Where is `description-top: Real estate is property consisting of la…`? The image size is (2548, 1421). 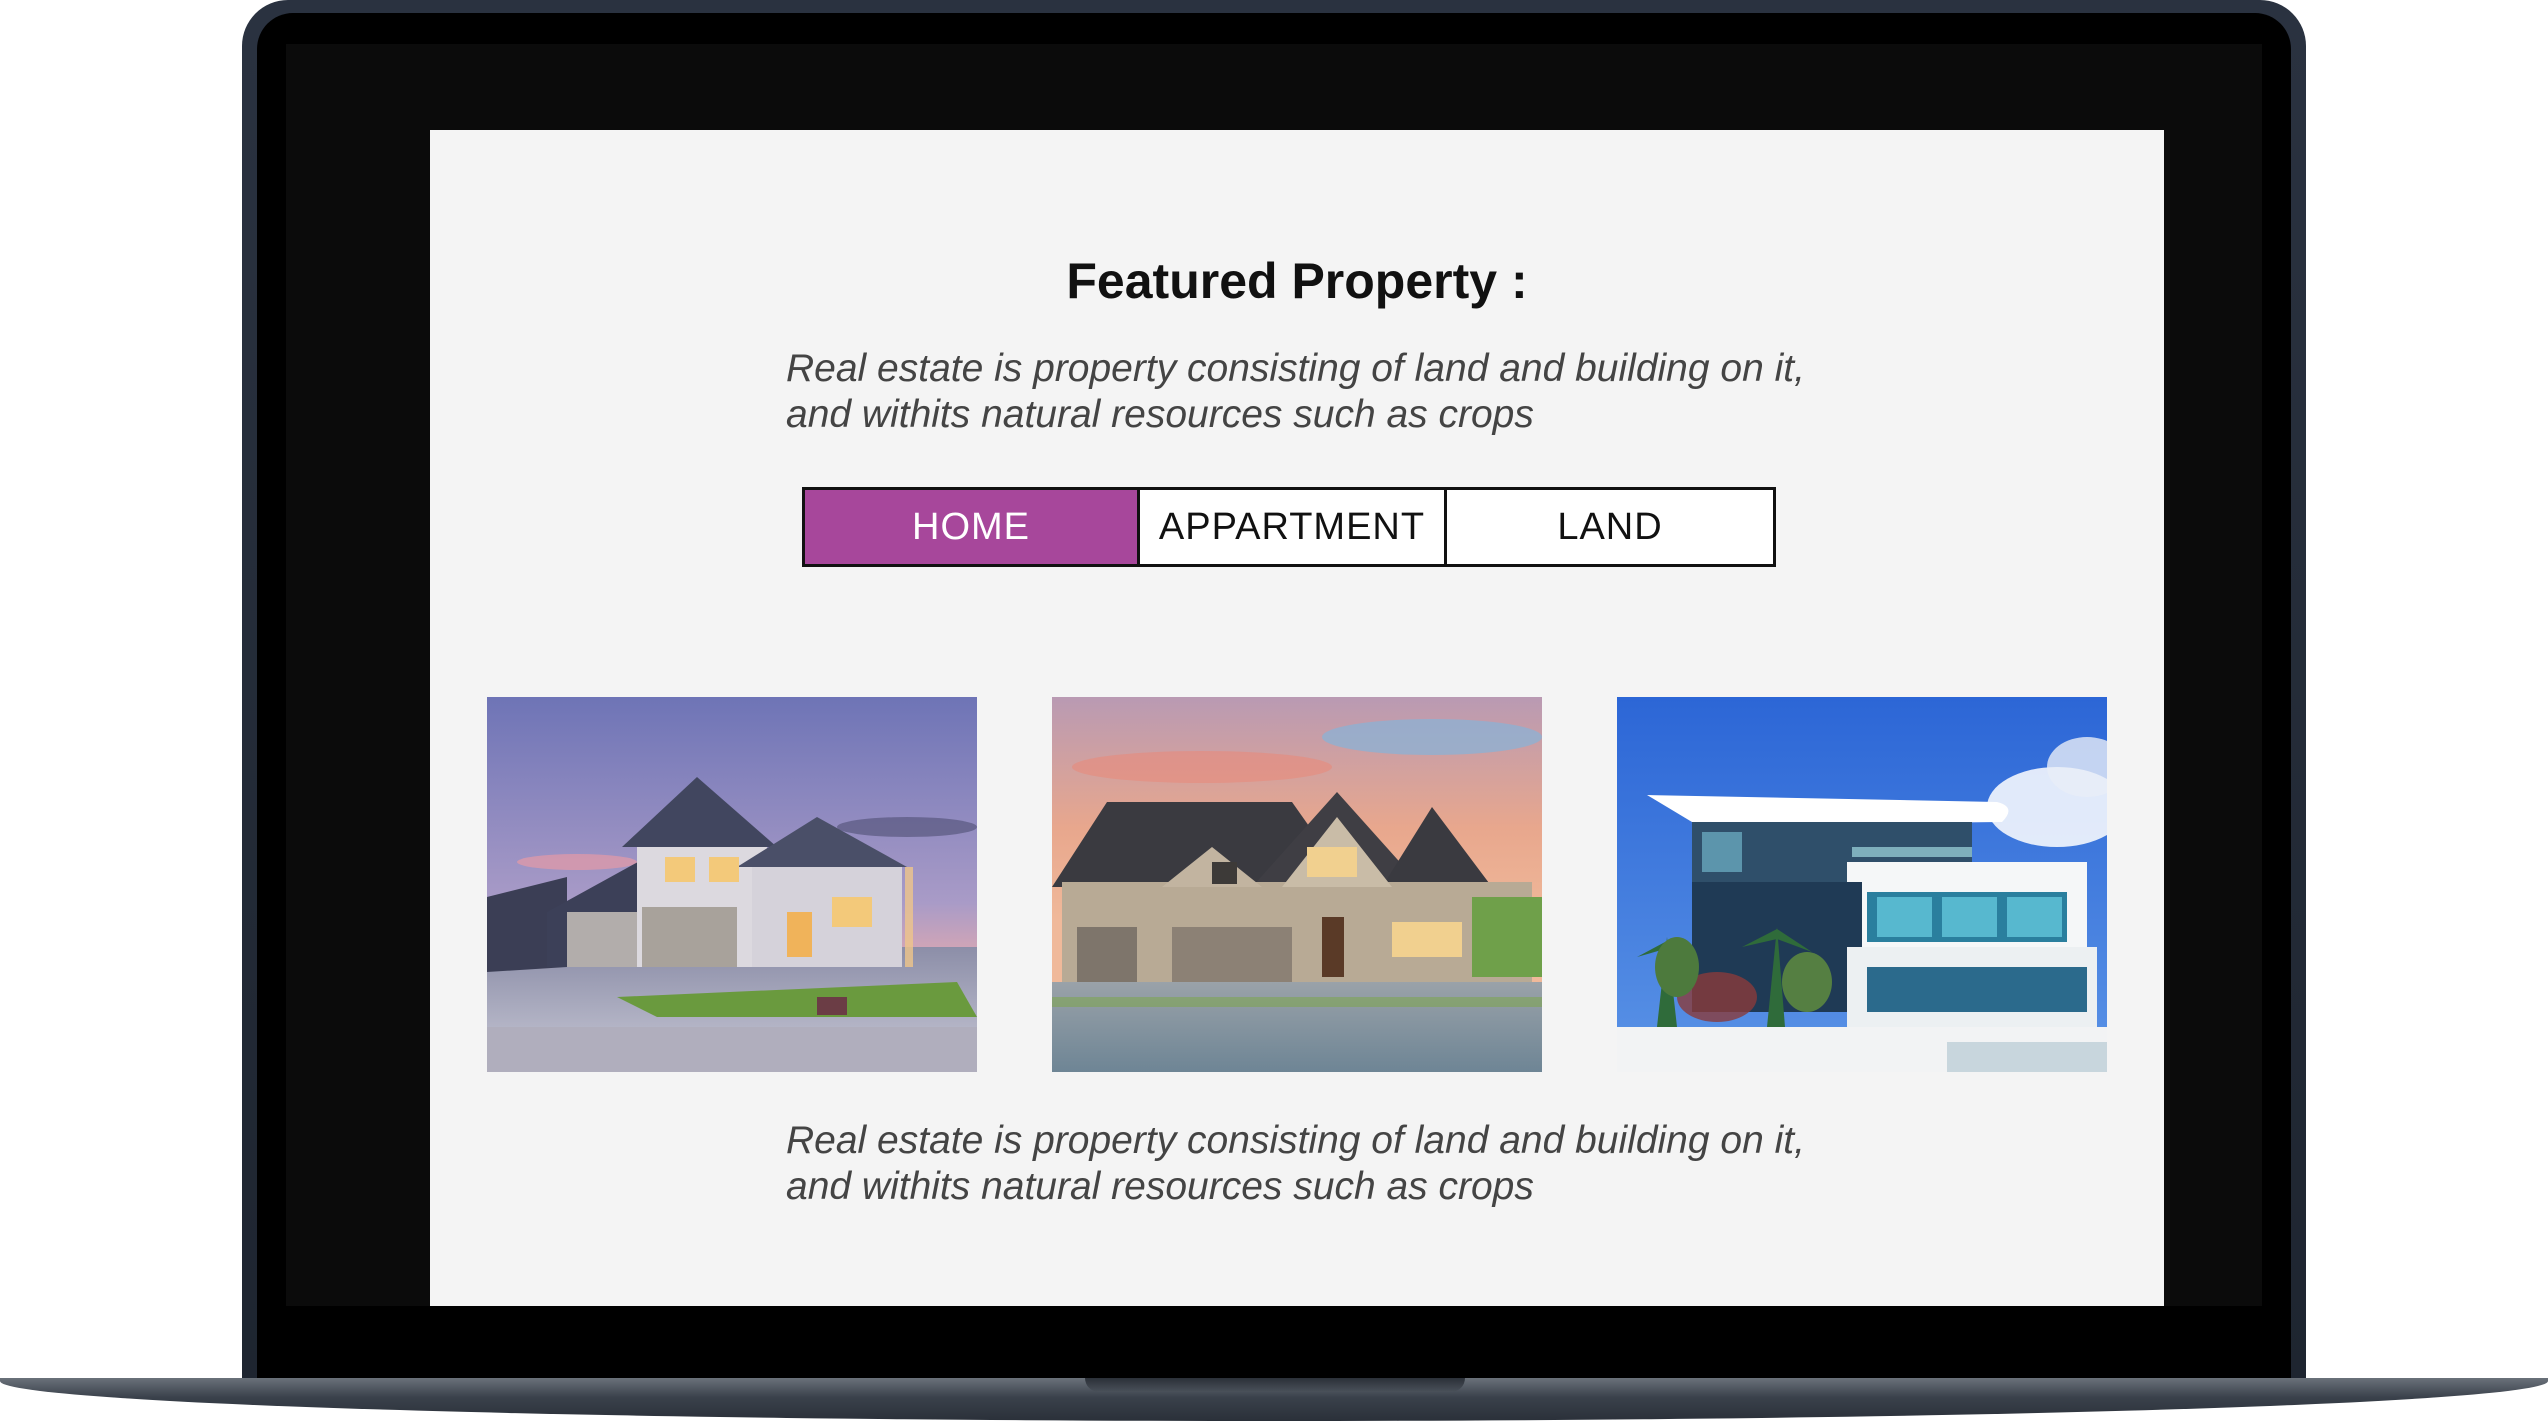
description-top: Real estate is property consisting of la… is located at coordinates (1336, 392).